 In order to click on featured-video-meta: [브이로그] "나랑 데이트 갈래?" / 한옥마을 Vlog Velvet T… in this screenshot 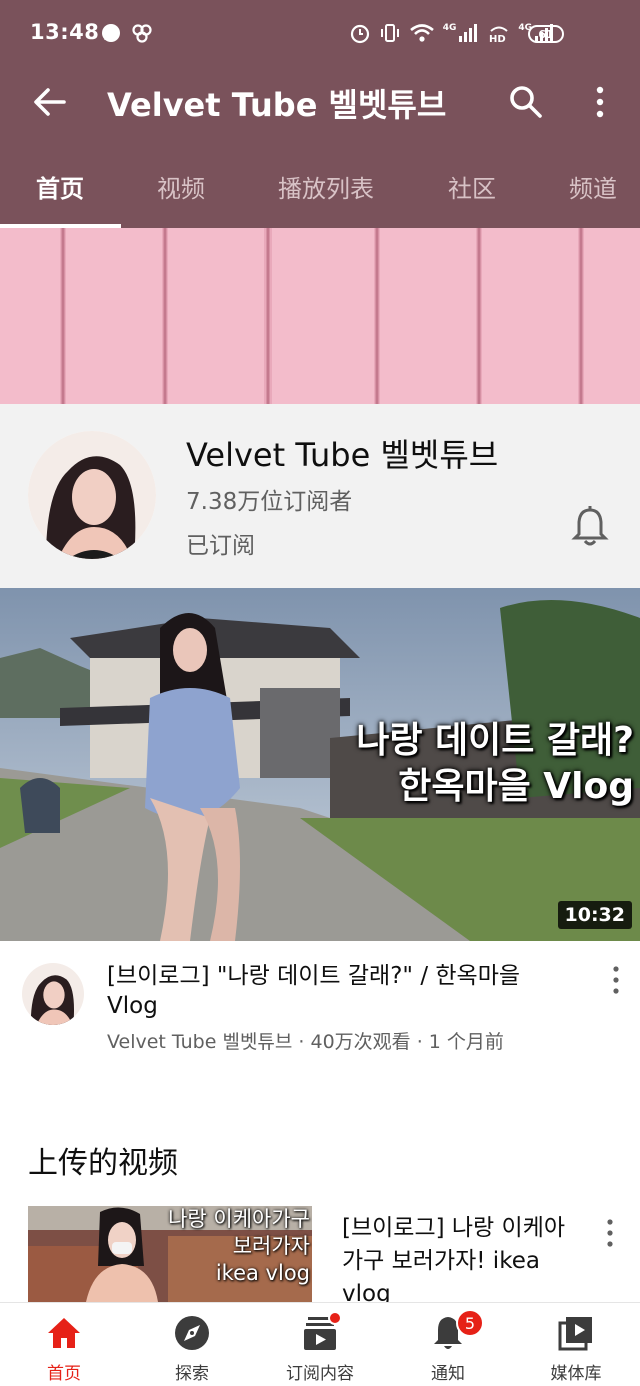, I will do `click(320, 1001)`.